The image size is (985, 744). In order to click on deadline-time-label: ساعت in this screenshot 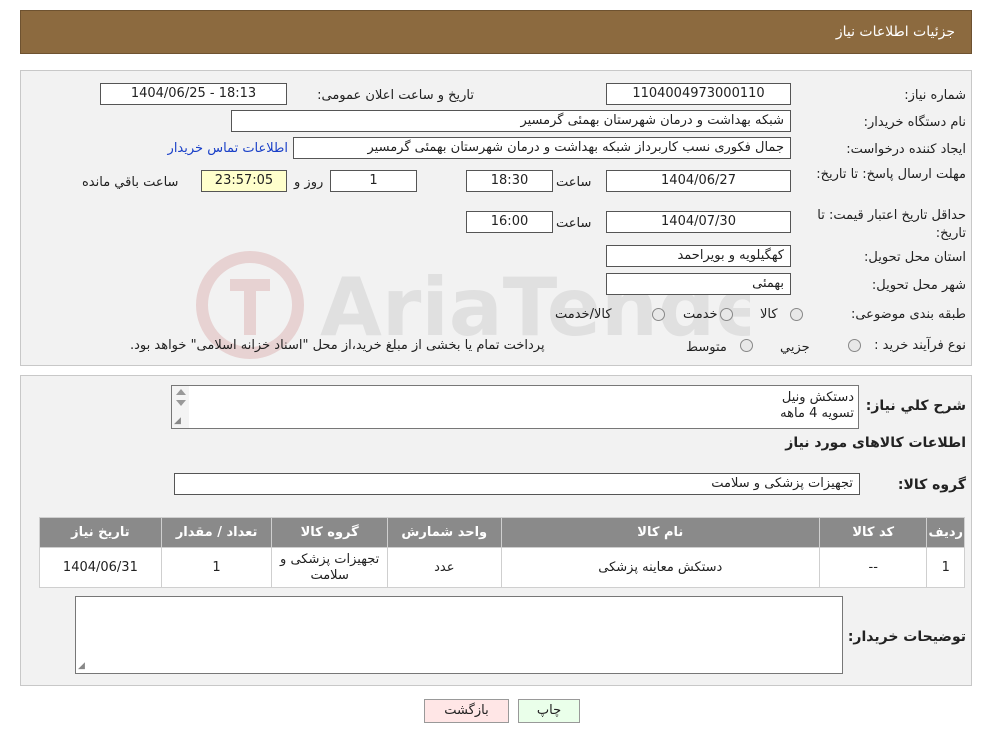, I will do `click(574, 182)`.